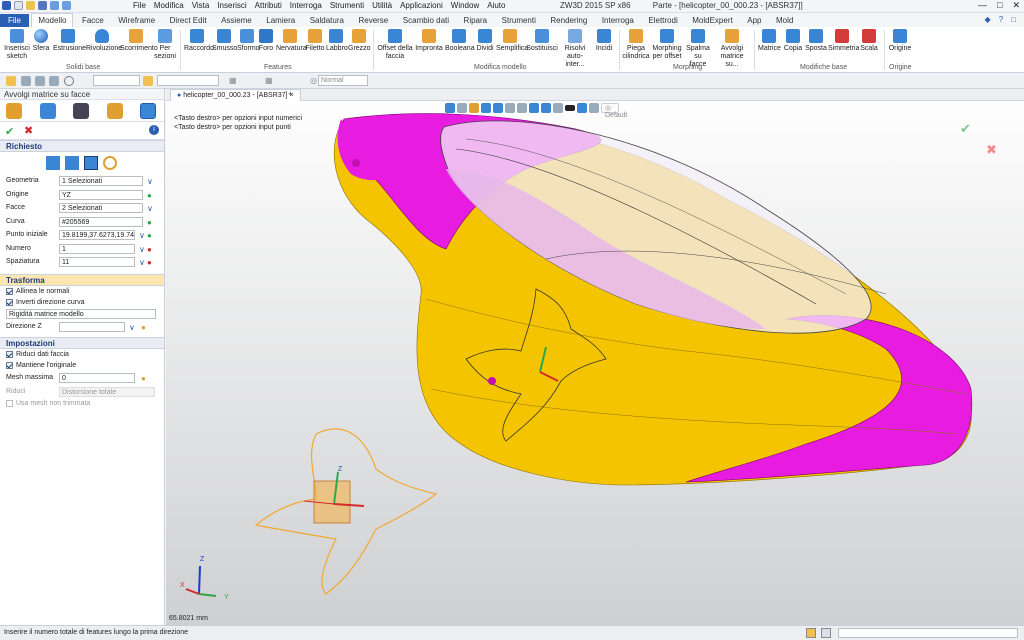 This screenshot has width=1024, height=640. What do you see at coordinates (429, 41) in the screenshot?
I see `imprint-button: Impronta` at bounding box center [429, 41].